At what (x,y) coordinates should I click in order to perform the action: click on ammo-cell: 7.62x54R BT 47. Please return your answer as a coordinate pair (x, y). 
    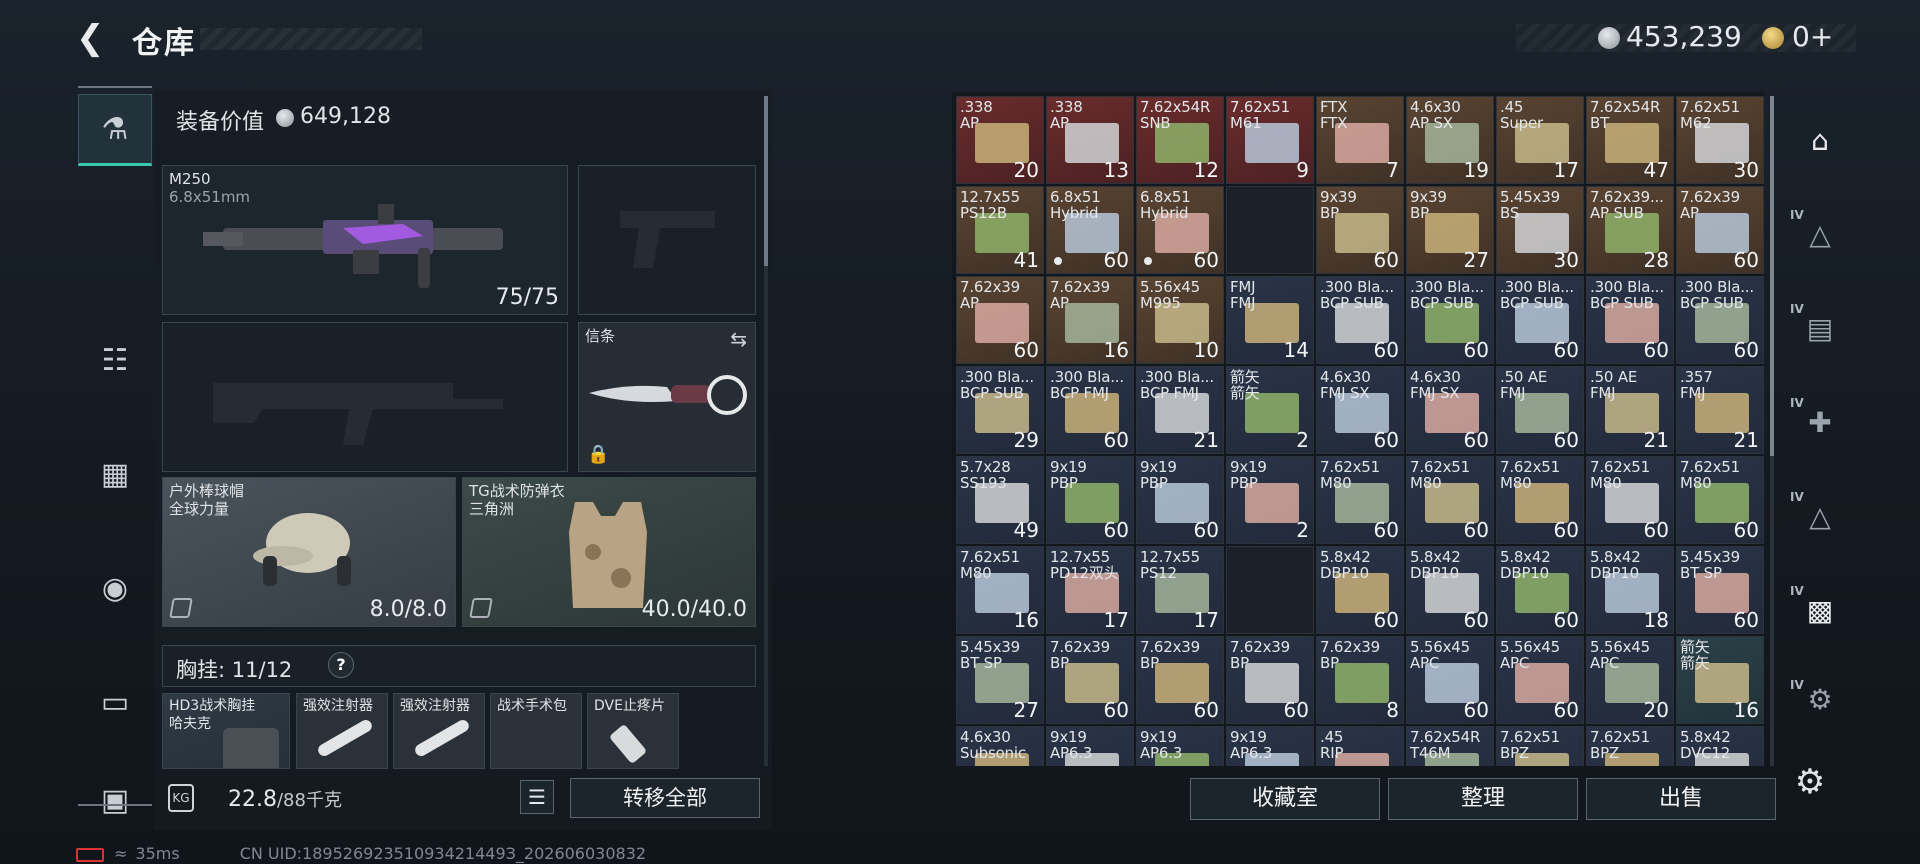
    Looking at the image, I should click on (1630, 140).